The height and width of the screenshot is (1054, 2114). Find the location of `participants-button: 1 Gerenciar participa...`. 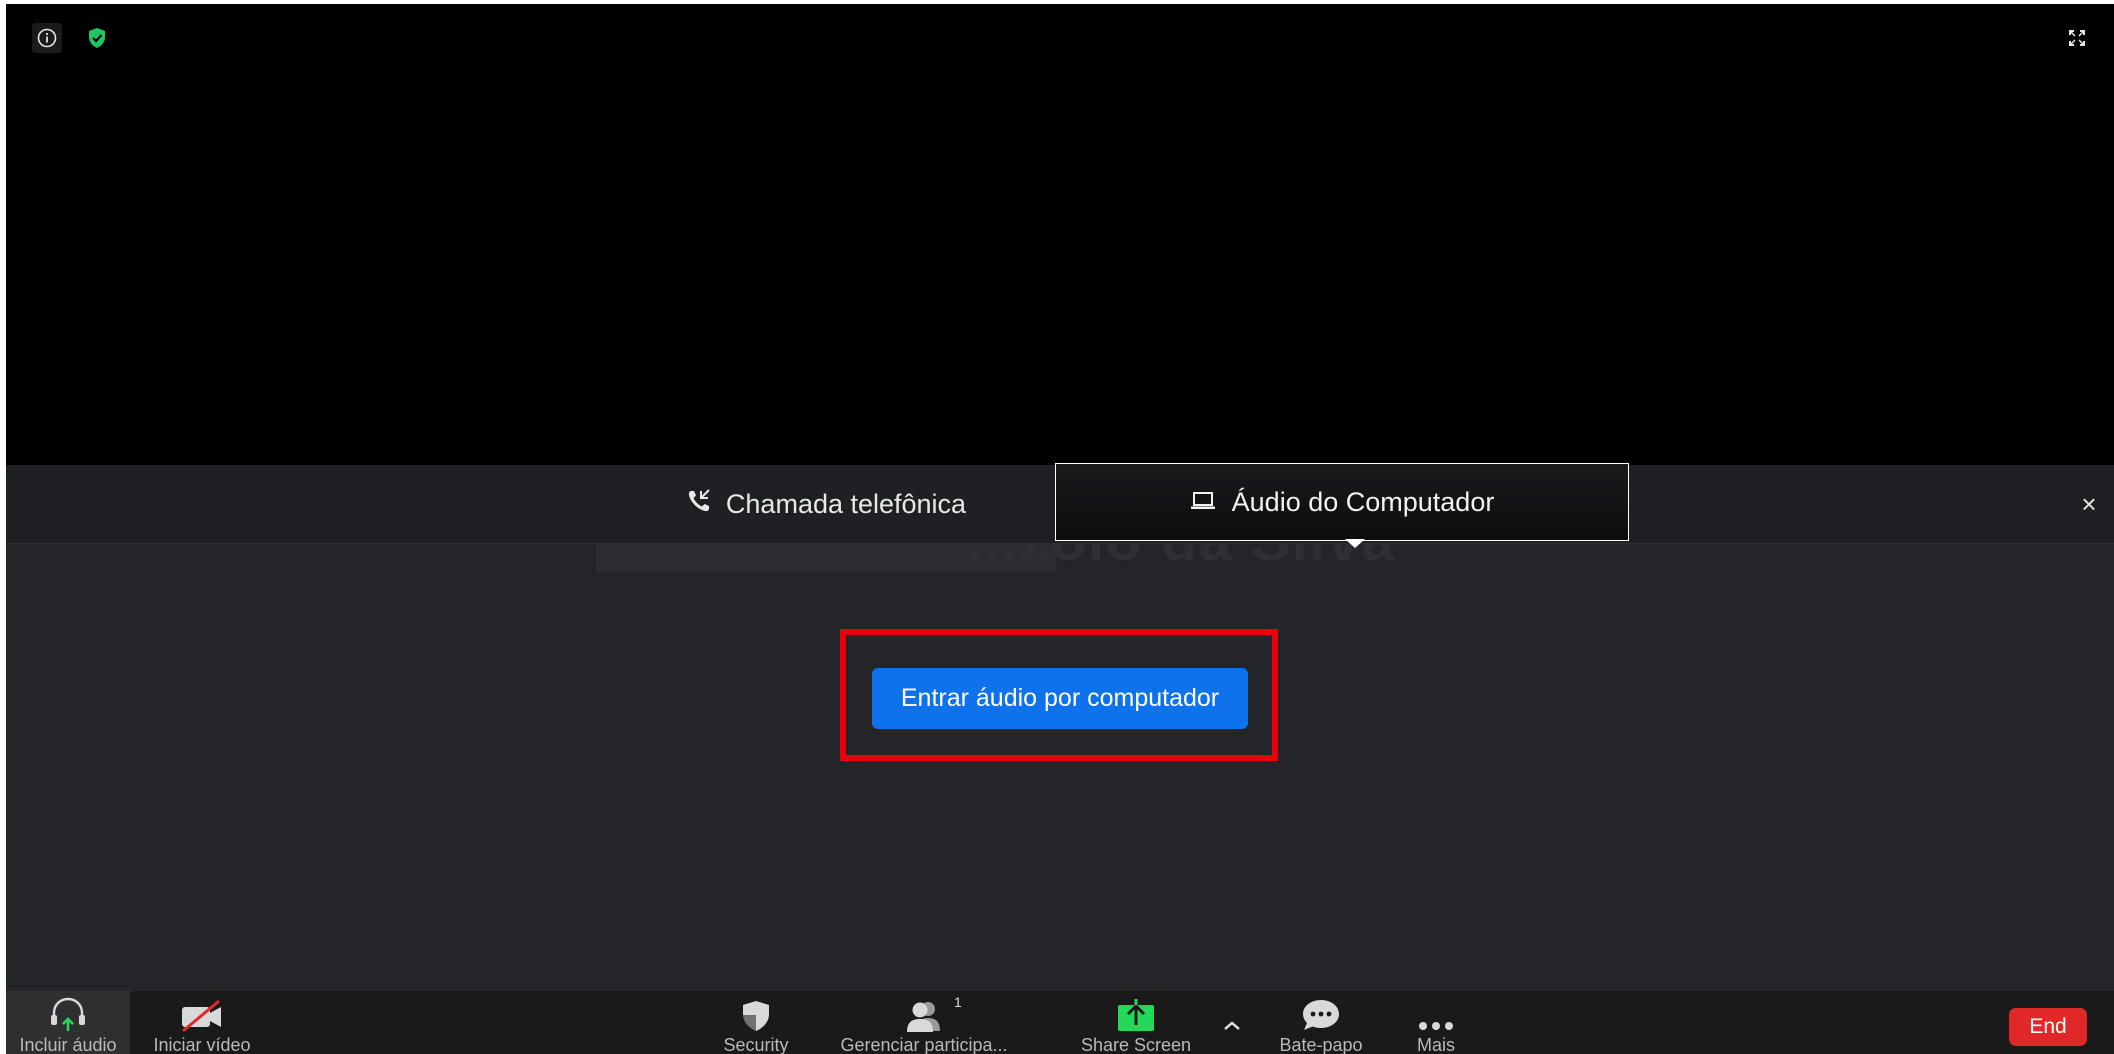

participants-button: 1 Gerenciar participa... is located at coordinates (924, 1022).